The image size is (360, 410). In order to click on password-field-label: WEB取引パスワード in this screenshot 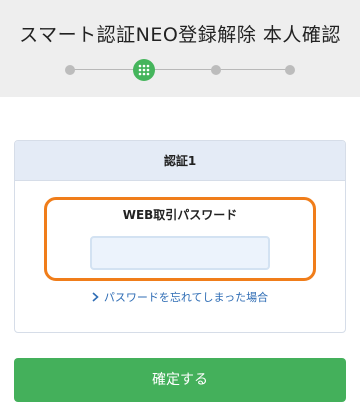, I will do `click(180, 215)`.